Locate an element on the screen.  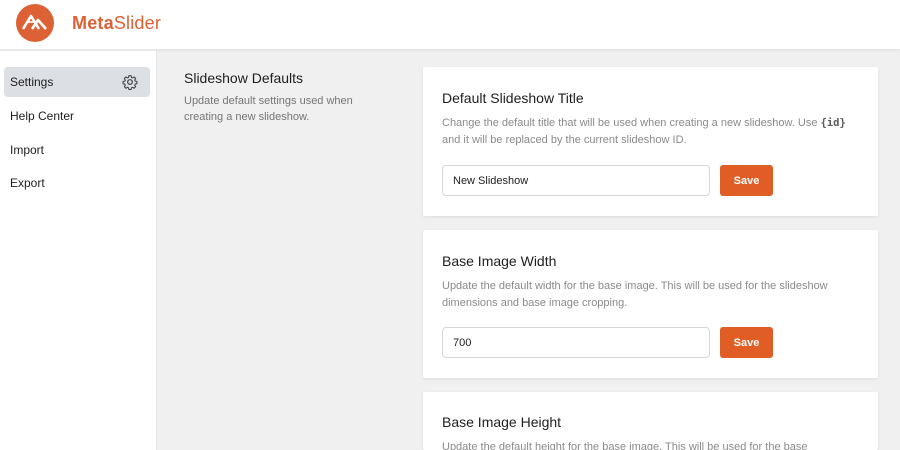
save-width-button: Save is located at coordinates (746, 342).